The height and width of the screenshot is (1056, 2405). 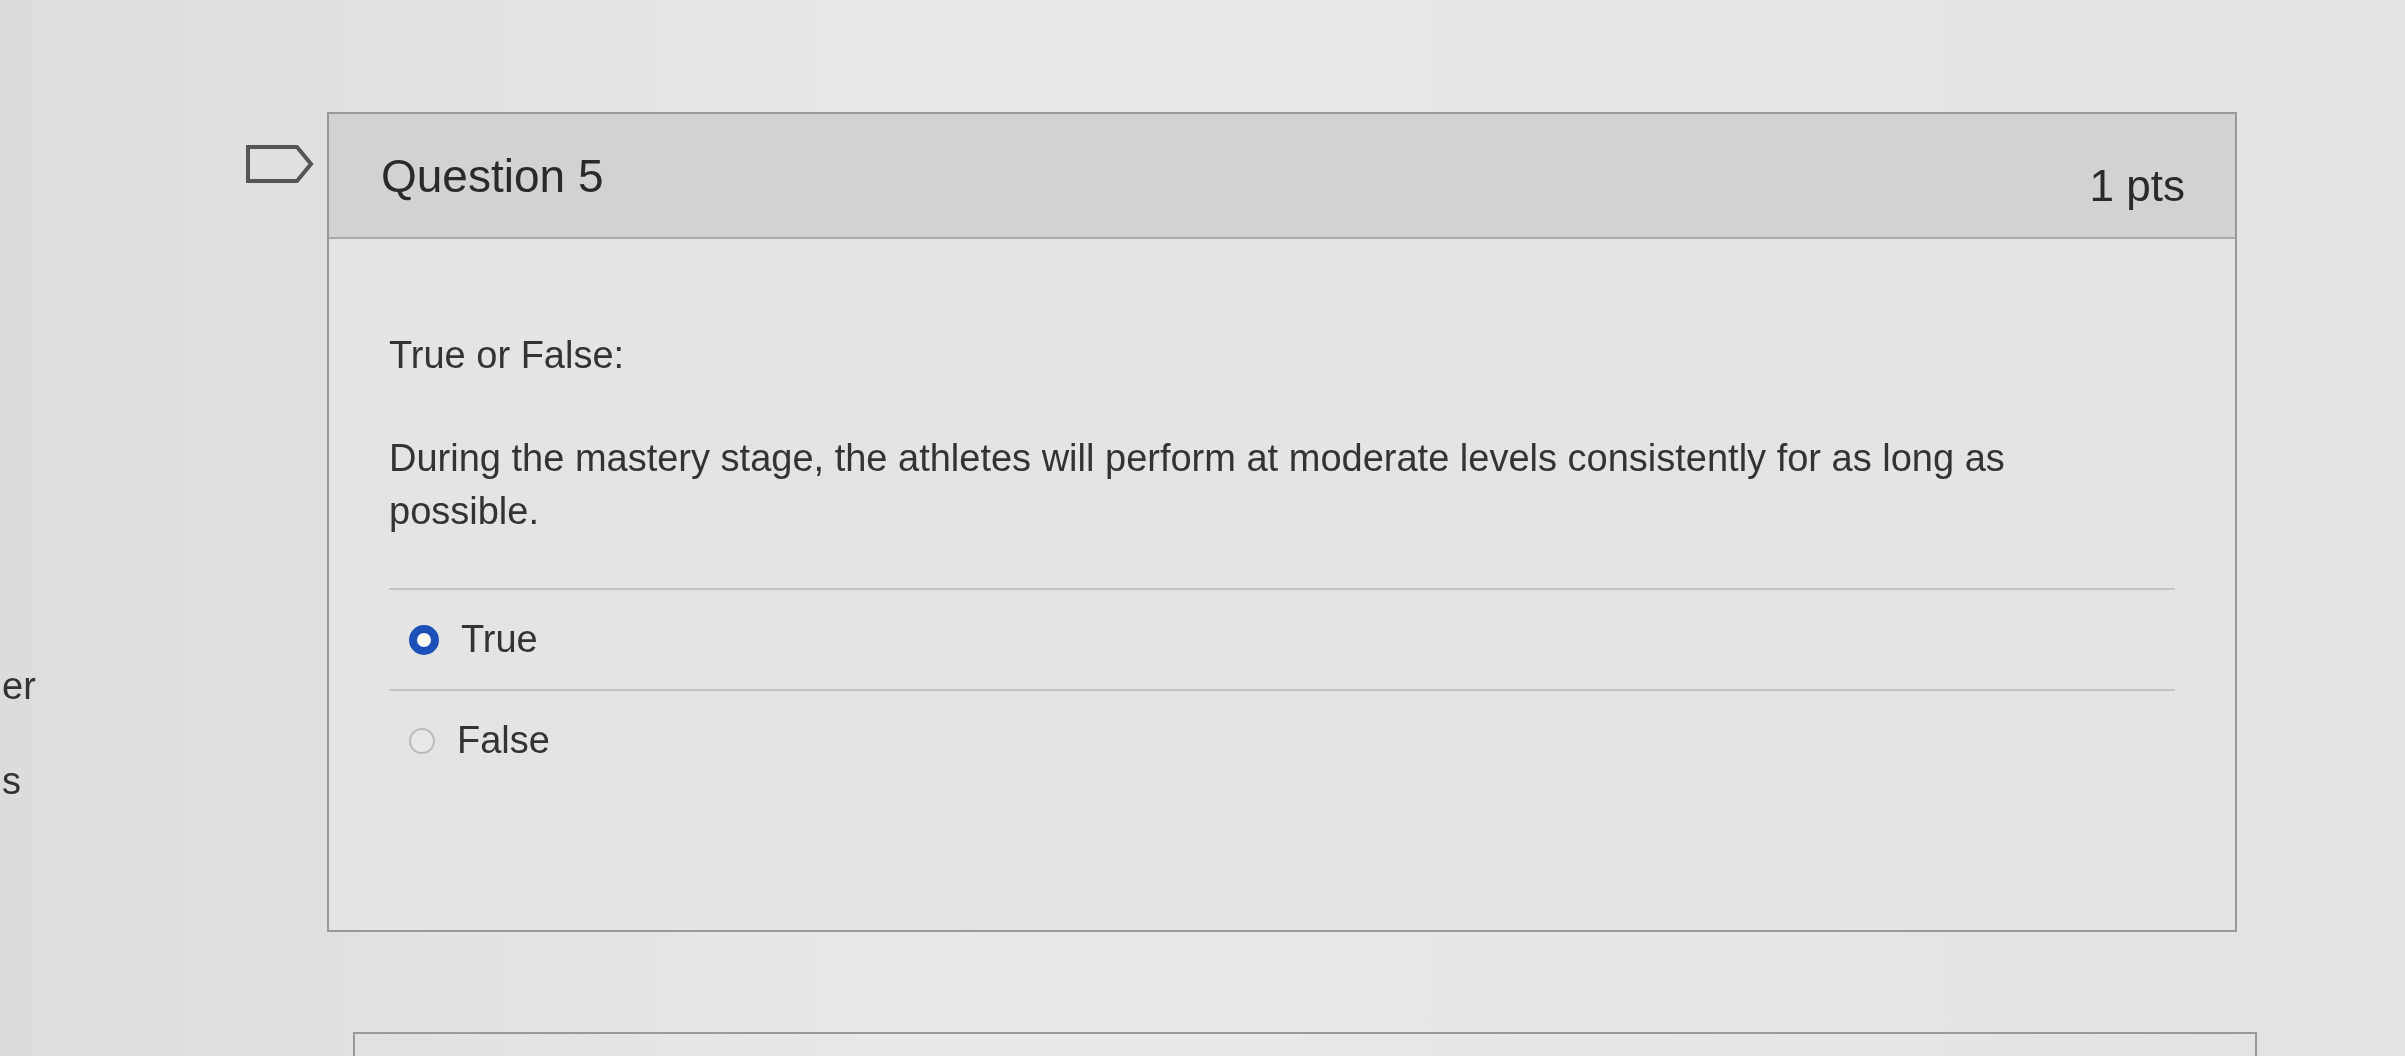 What do you see at coordinates (12, 781) in the screenshot?
I see `sidebar-text-fragment: s` at bounding box center [12, 781].